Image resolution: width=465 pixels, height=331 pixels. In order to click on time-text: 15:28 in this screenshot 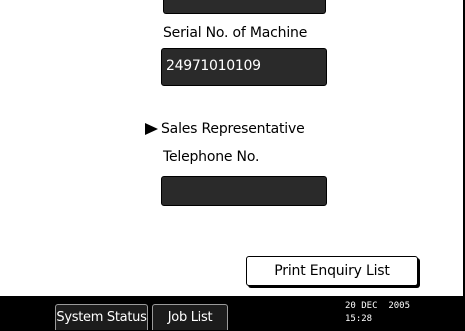, I will do `click(359, 319)`.